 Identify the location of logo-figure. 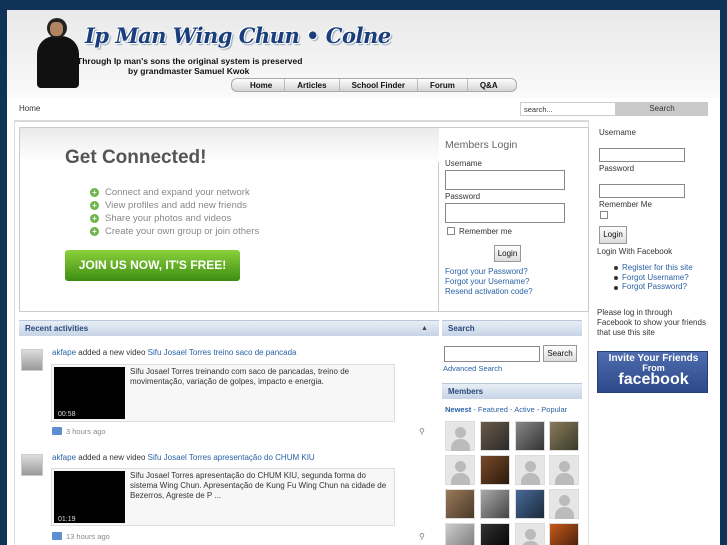
(57, 53).